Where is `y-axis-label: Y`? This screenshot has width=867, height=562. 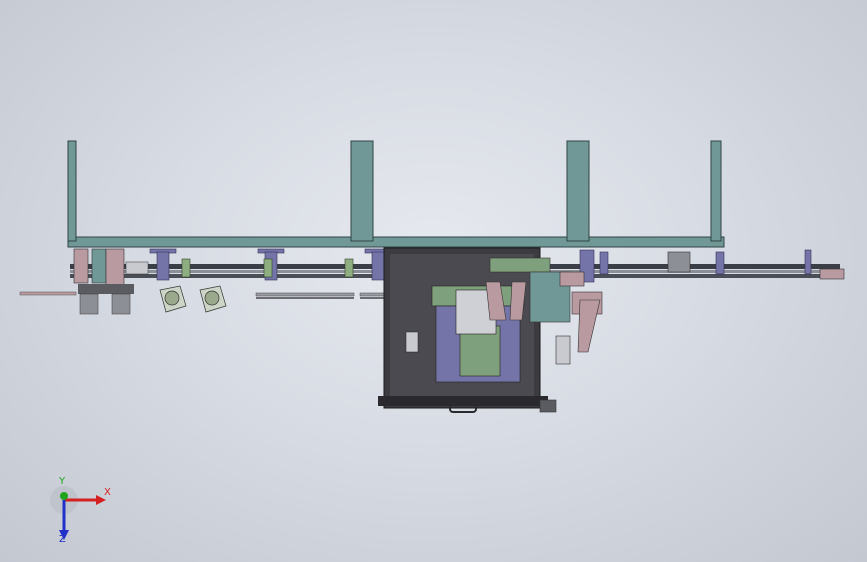
y-axis-label: Y is located at coordinates (62, 481).